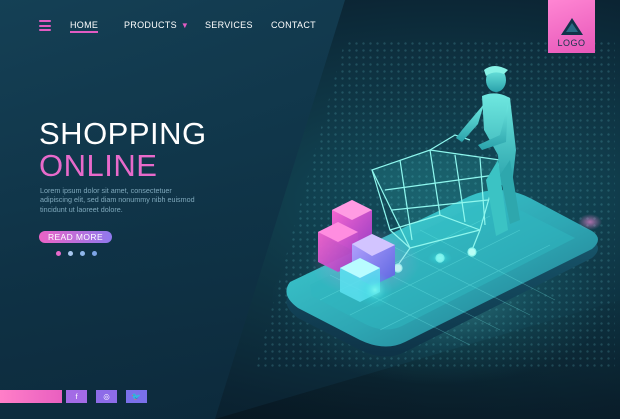 Image resolution: width=620 pixels, height=419 pixels. Describe the element at coordinates (45, 26) in the screenshot. I see `hamburger-menu-icon` at that location.